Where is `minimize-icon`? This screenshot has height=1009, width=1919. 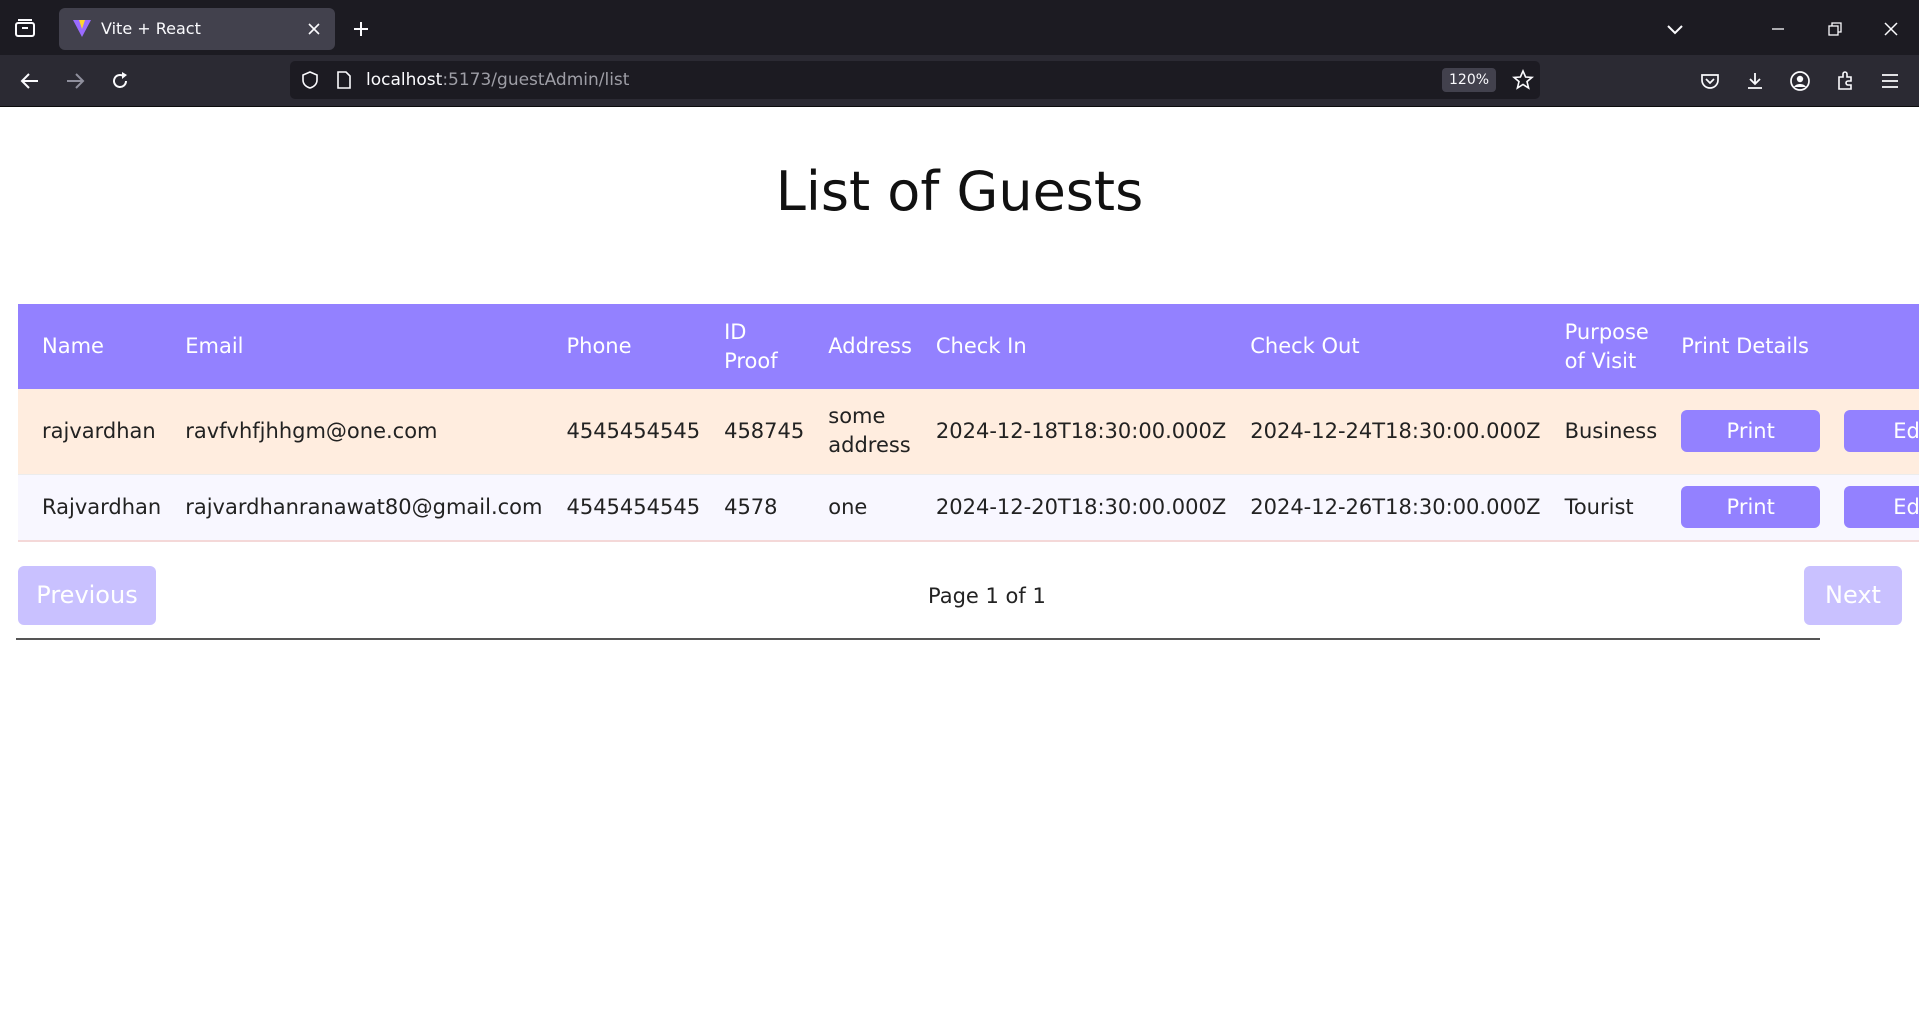 minimize-icon is located at coordinates (1778, 29).